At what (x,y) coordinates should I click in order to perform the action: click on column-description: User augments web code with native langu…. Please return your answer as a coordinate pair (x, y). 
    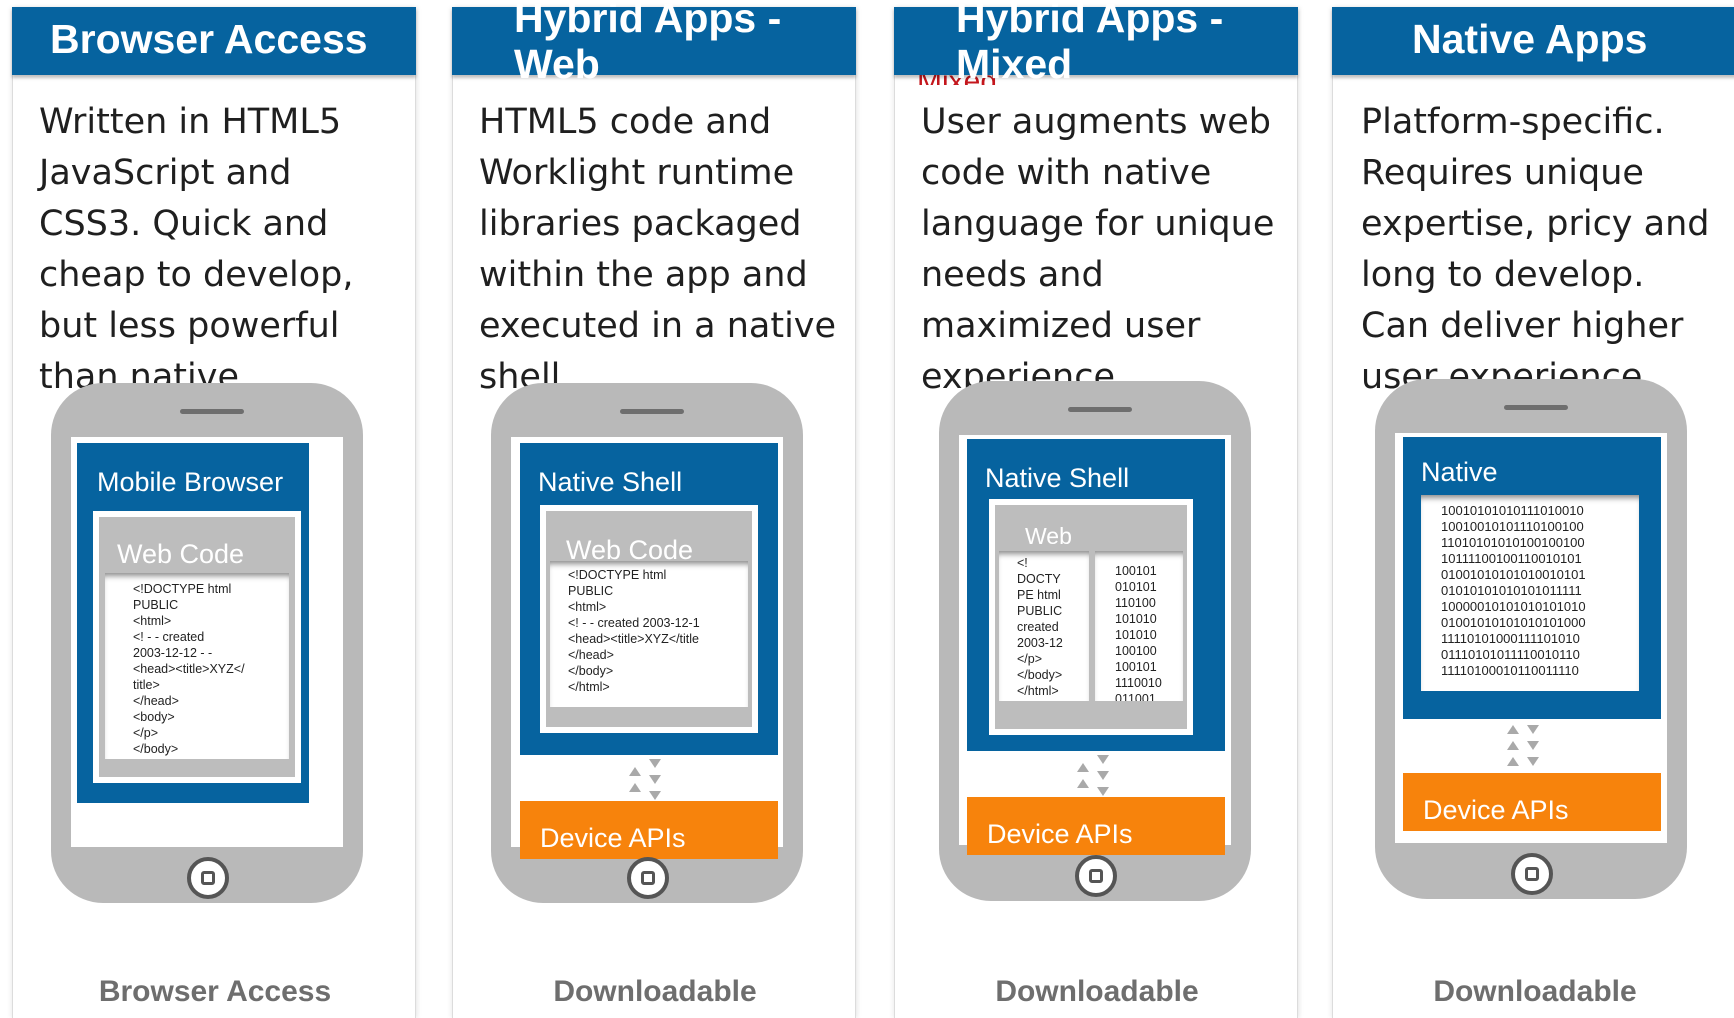
    Looking at the image, I should click on (1098, 249).